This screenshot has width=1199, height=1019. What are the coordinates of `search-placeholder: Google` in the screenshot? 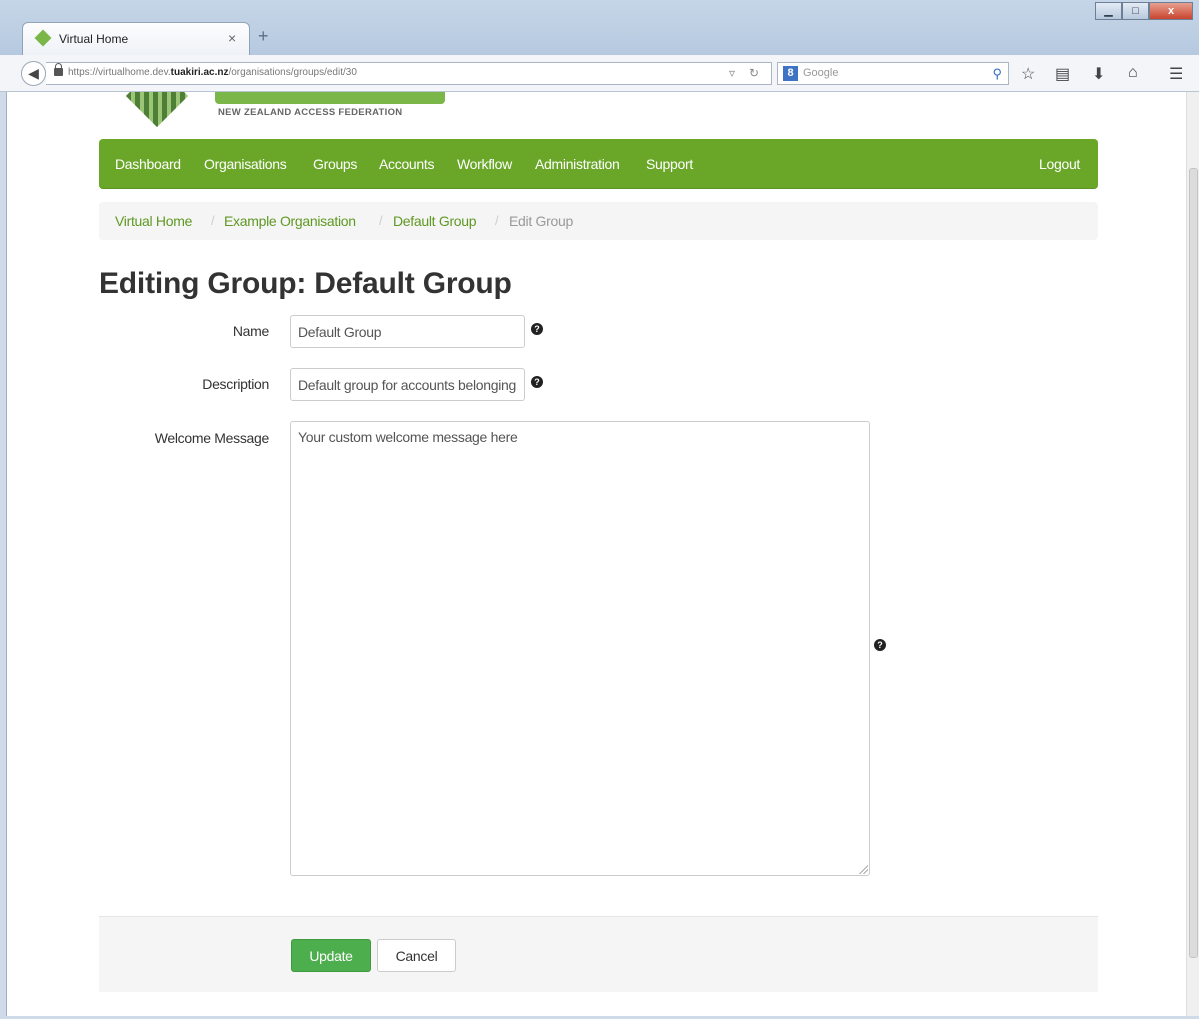 It's located at (821, 73).